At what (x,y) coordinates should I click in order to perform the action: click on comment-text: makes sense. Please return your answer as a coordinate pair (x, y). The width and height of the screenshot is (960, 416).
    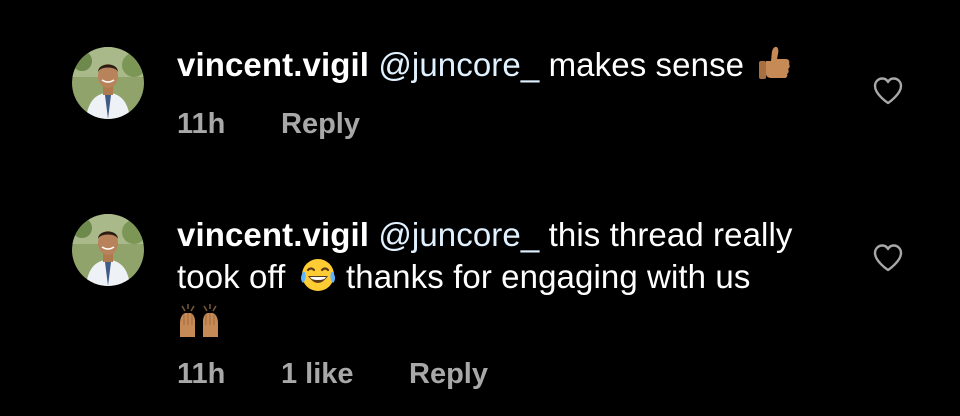
    Looking at the image, I should click on (646, 64).